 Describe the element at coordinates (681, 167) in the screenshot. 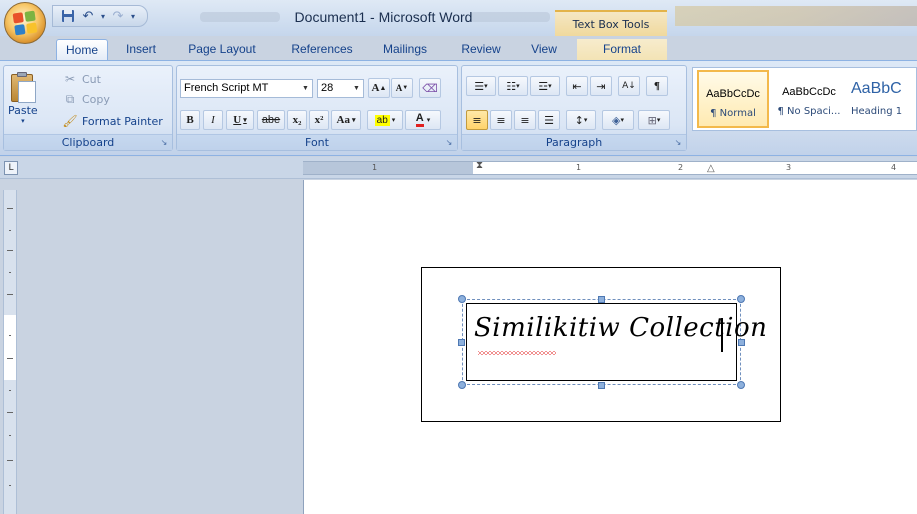

I see `ruler-number: 2` at that location.